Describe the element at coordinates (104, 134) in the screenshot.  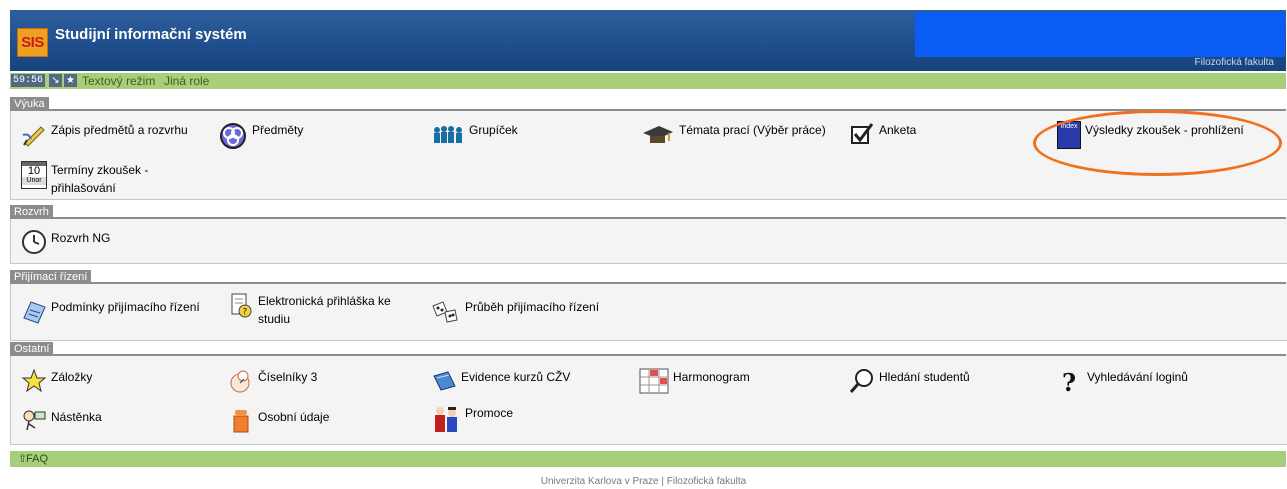
I see `menu-item-zapis: Zápis předmětů a rozvrhu` at that location.